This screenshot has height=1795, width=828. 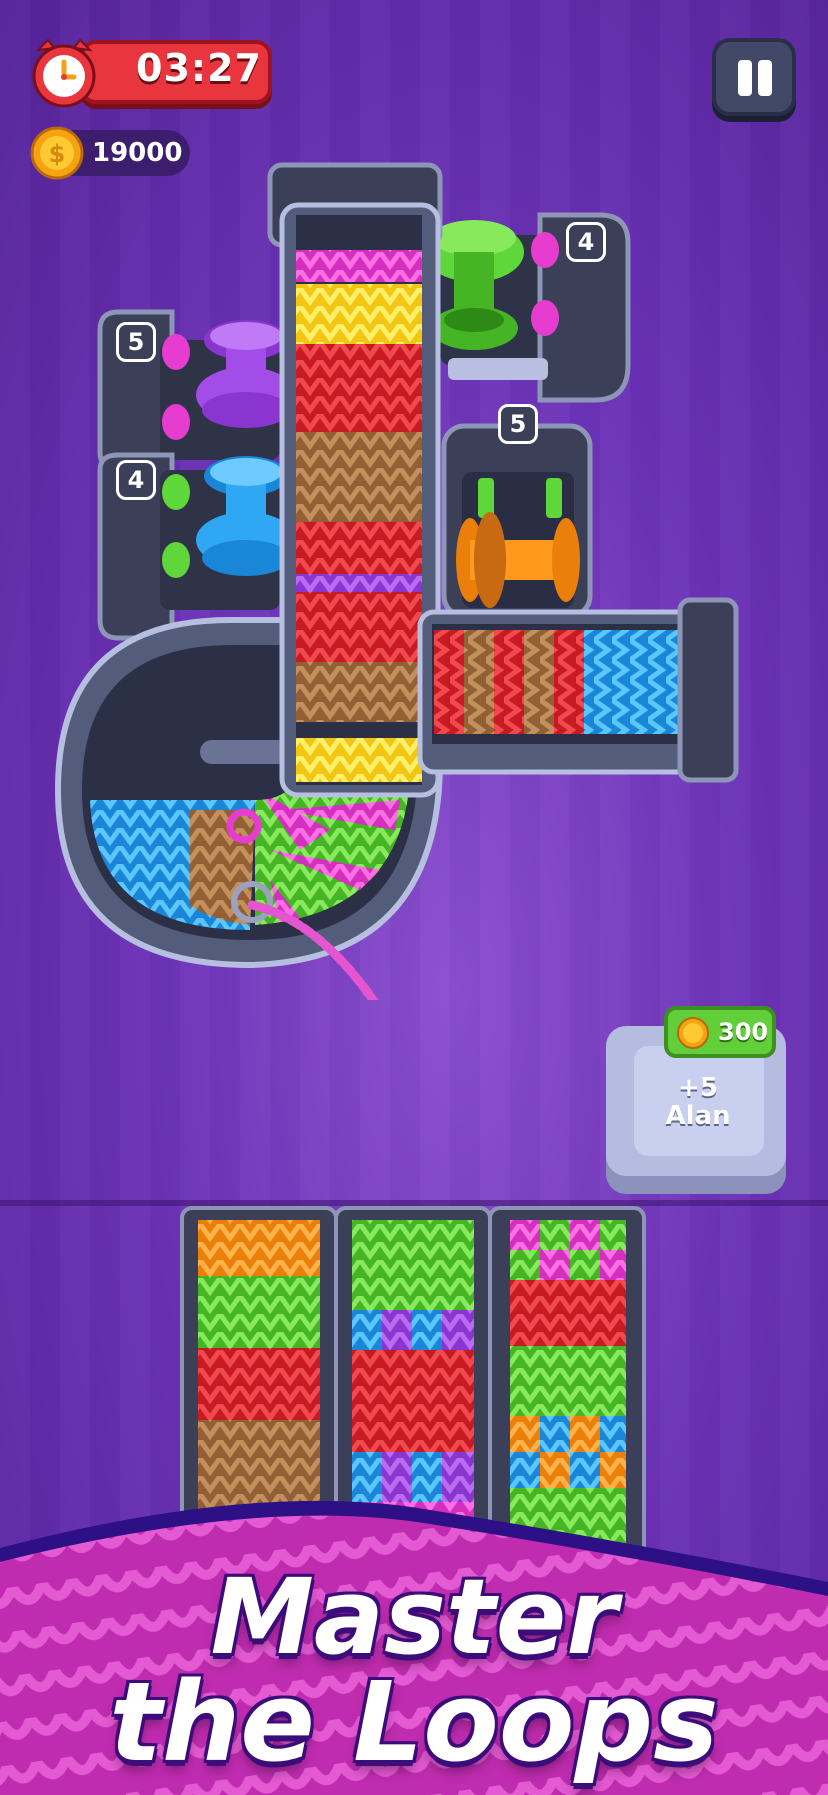 I want to click on offer-reward-amount: +5, so click(x=698, y=1088).